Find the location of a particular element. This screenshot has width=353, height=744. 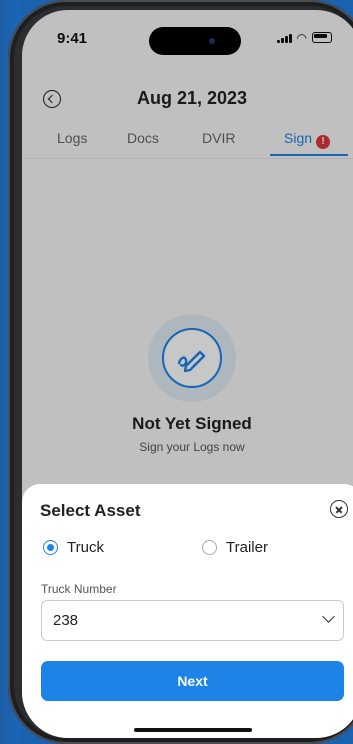

home-indicator is located at coordinates (193, 730).